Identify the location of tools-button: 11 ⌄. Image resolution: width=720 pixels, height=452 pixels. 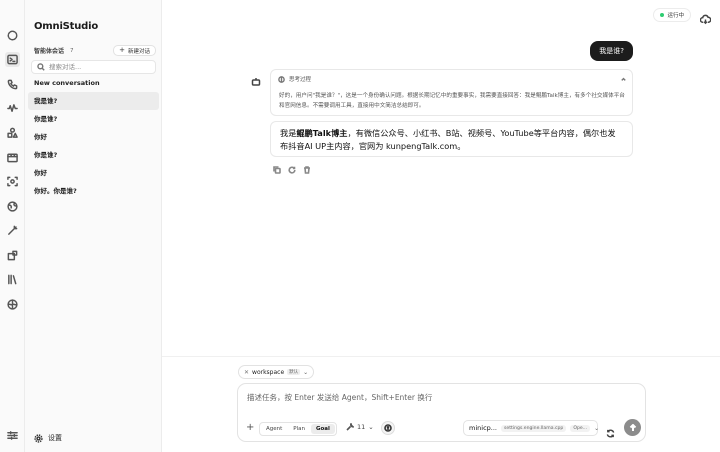
(360, 427).